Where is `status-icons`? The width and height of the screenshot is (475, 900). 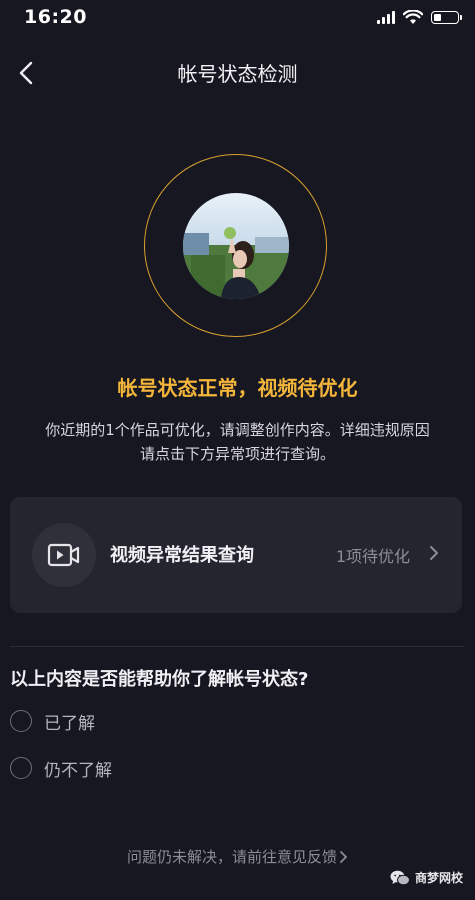 status-icons is located at coordinates (419, 17).